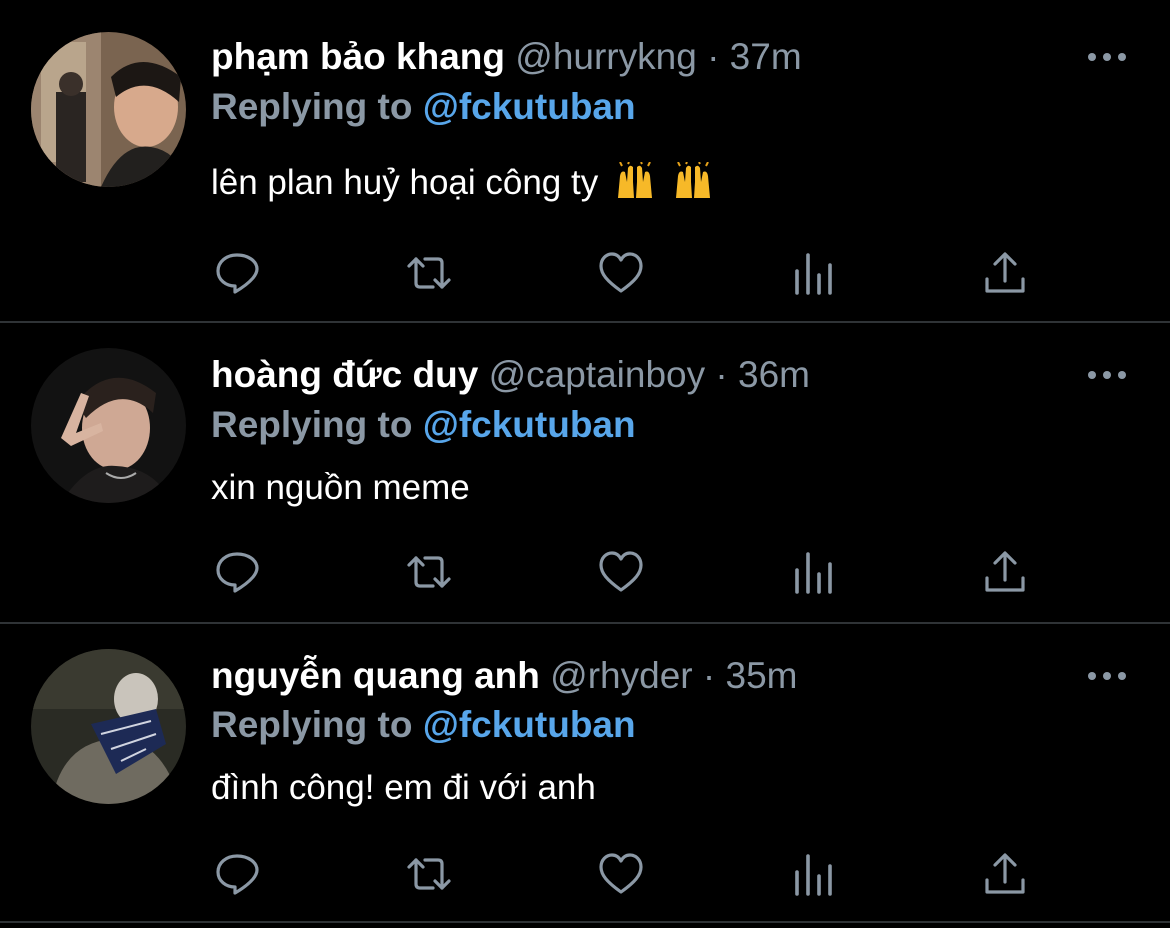 This screenshot has height=928, width=1170. What do you see at coordinates (762, 675) in the screenshot?
I see `timestamp: 35m` at bounding box center [762, 675].